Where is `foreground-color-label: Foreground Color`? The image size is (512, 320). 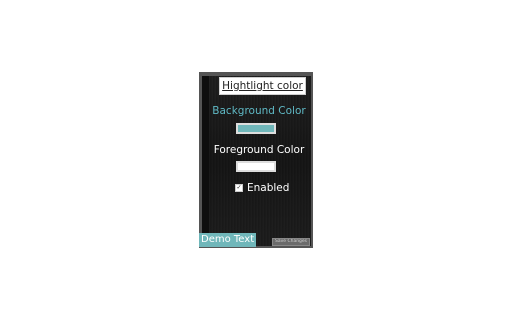 foreground-color-label: Foreground Color is located at coordinates (259, 150).